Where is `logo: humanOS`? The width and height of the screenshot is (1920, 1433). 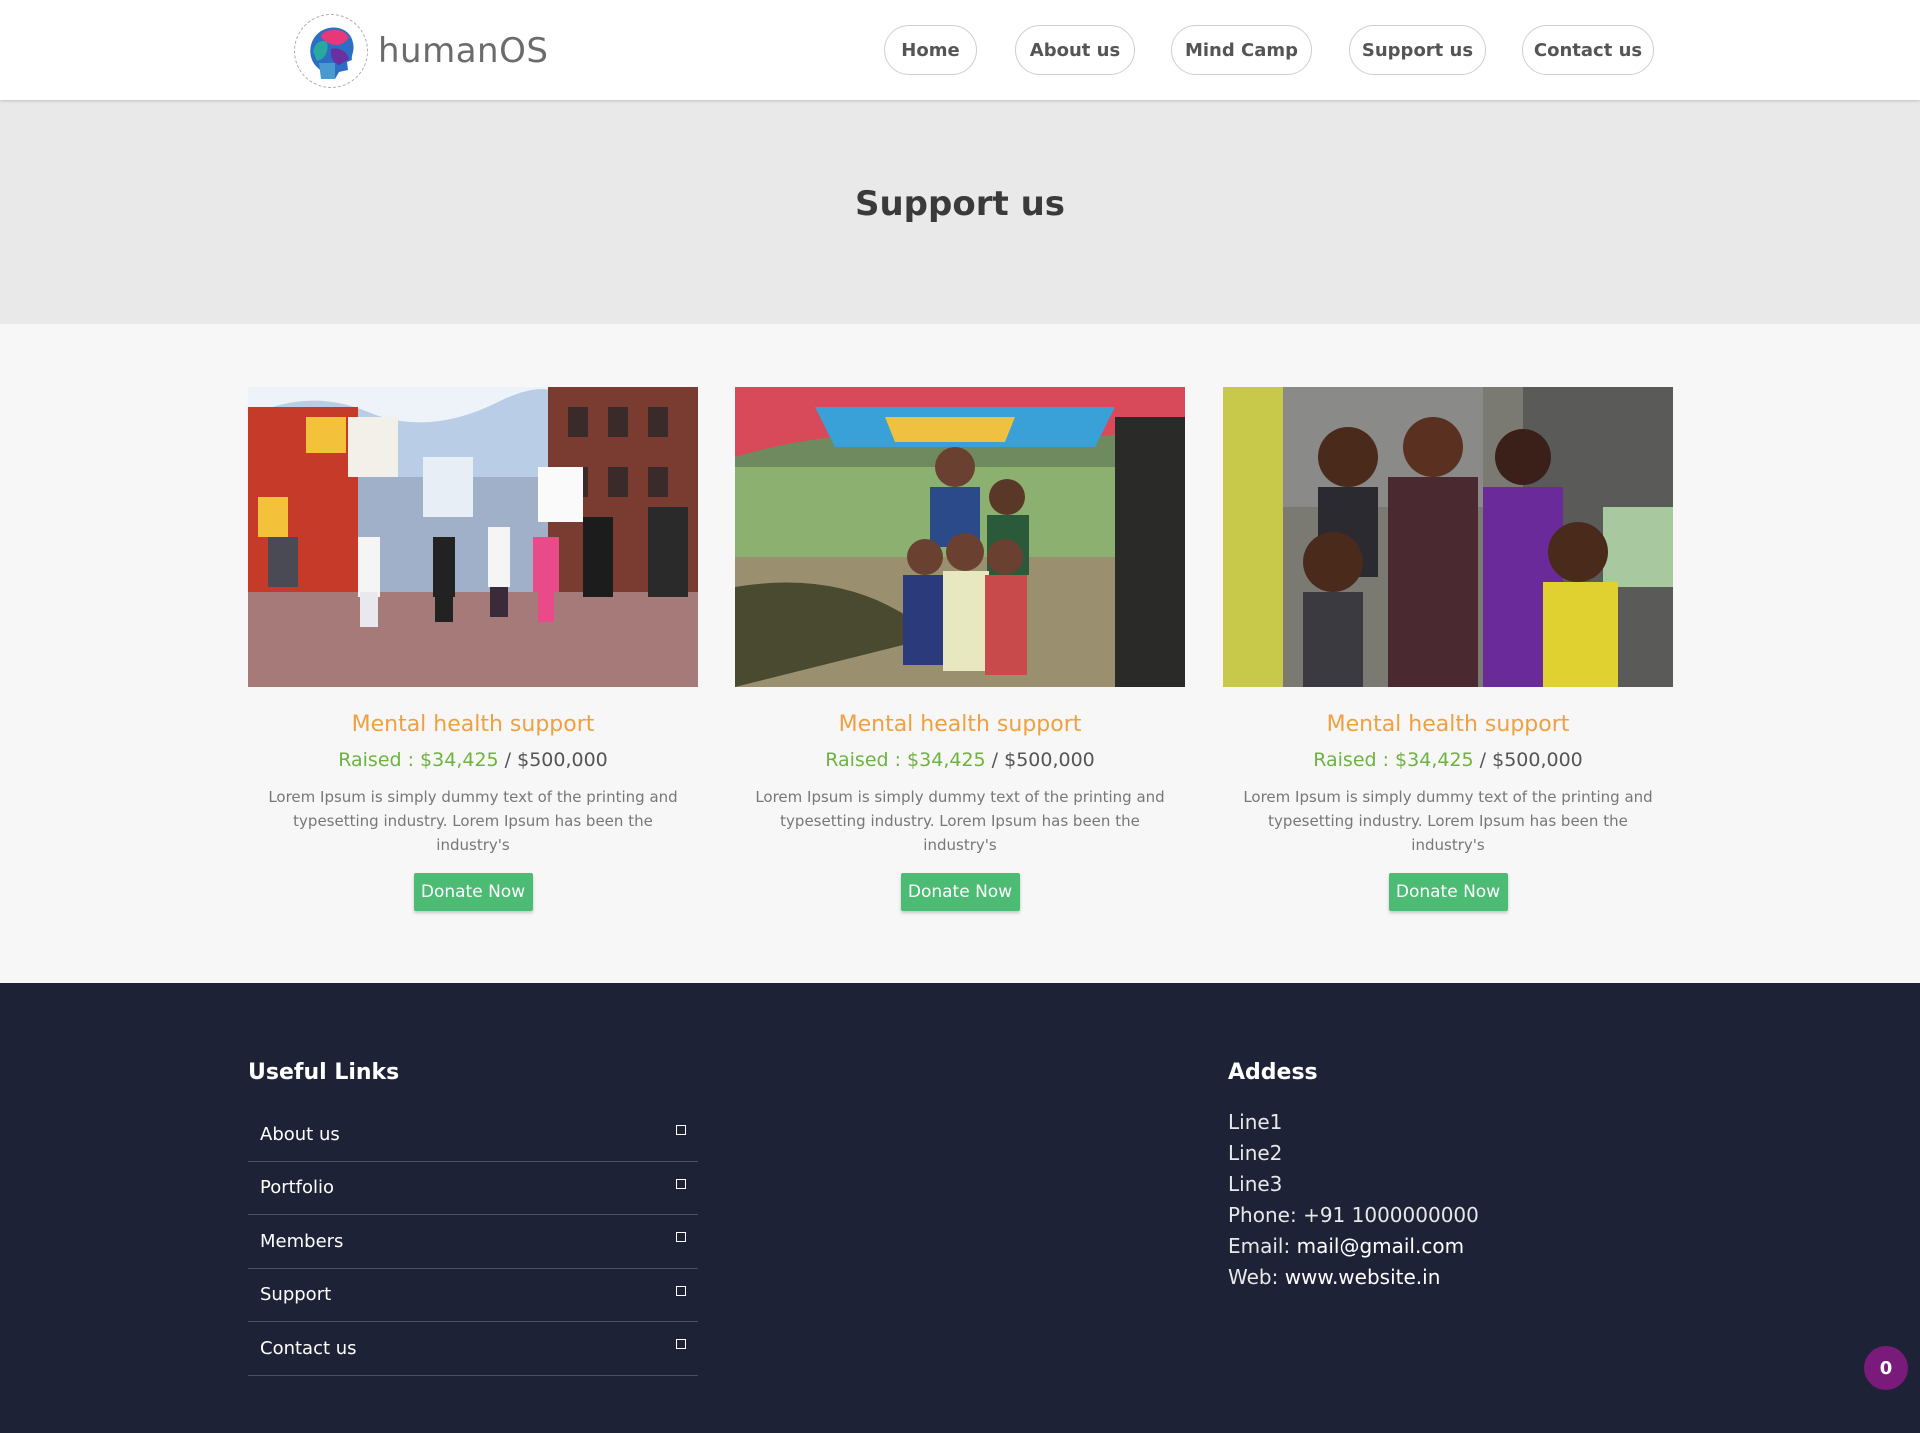 logo: humanOS is located at coordinates (421, 51).